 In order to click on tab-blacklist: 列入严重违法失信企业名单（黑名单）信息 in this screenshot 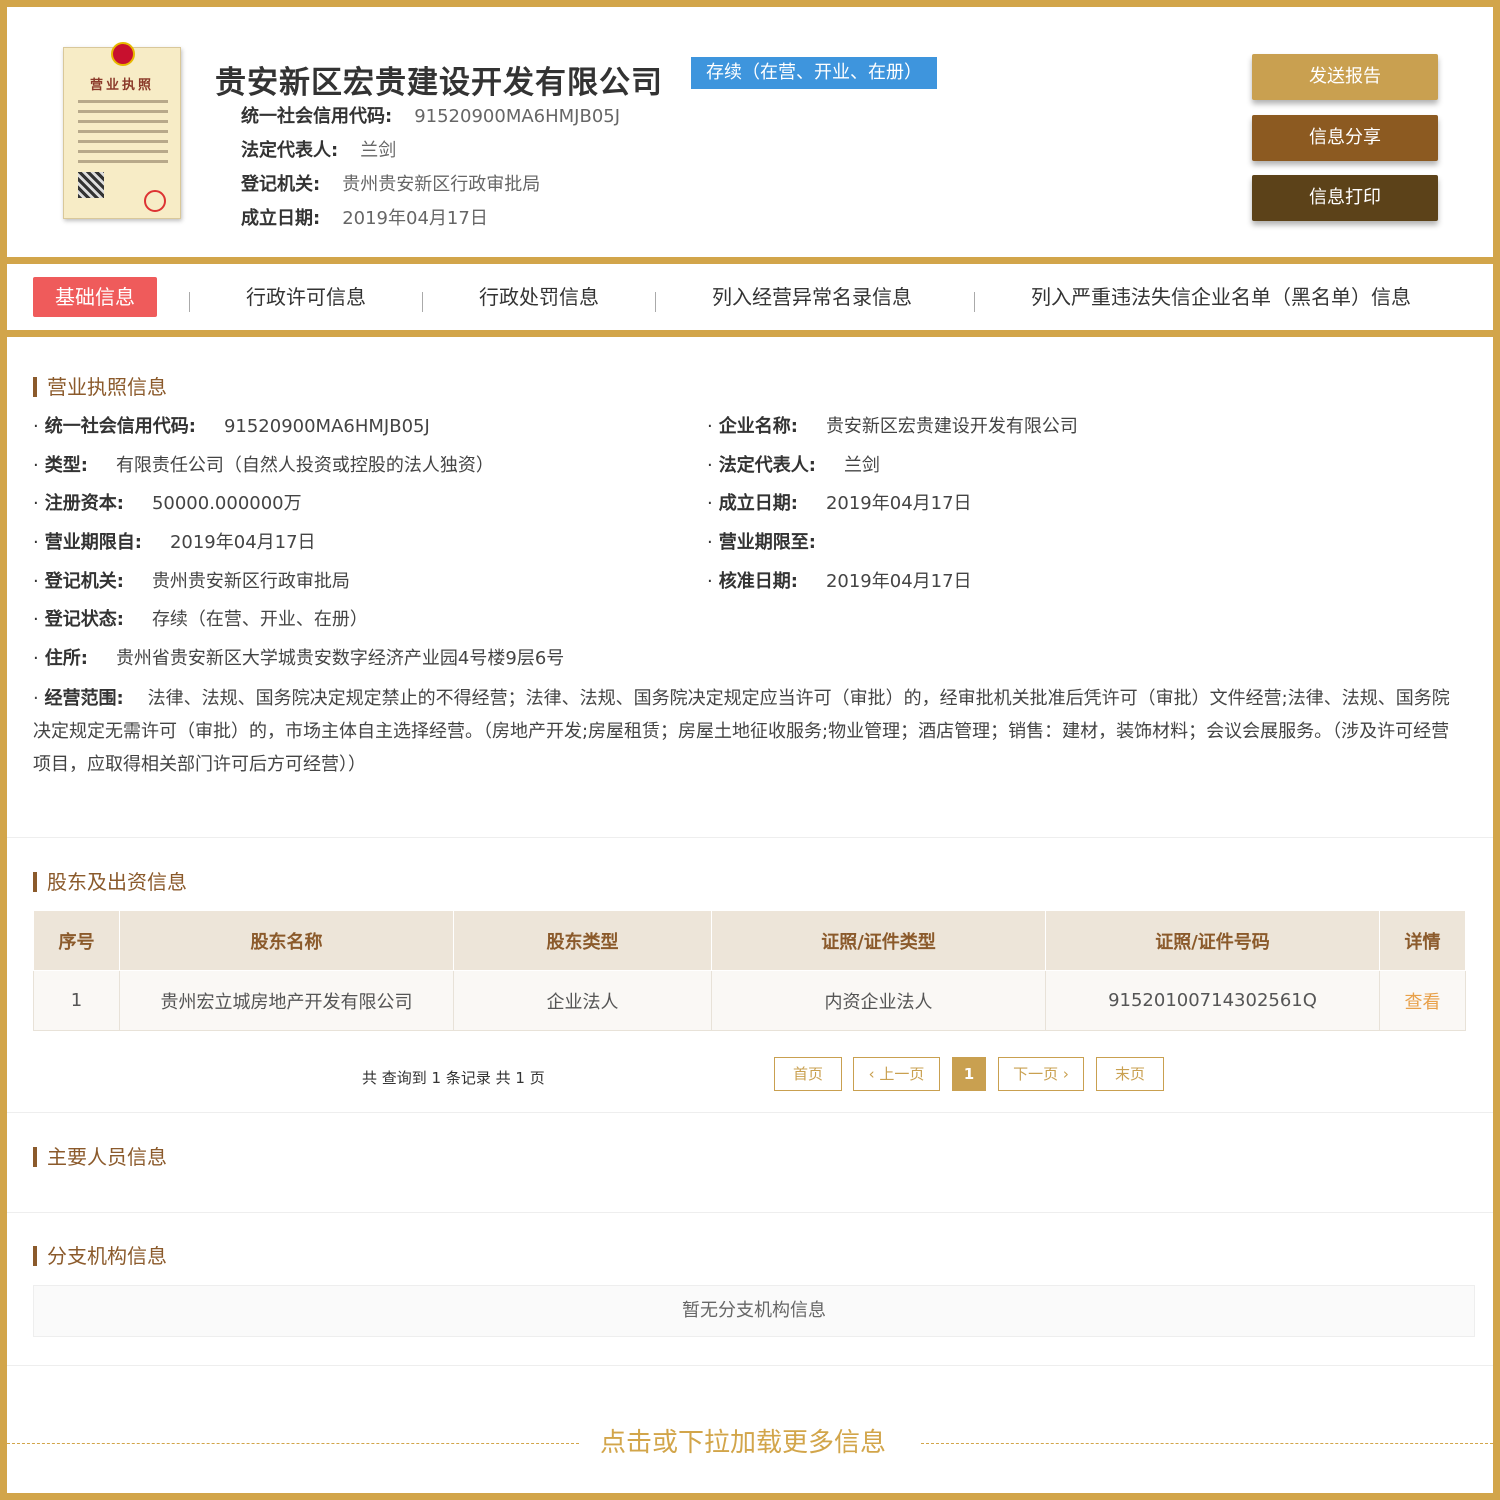, I will do `click(1221, 297)`.